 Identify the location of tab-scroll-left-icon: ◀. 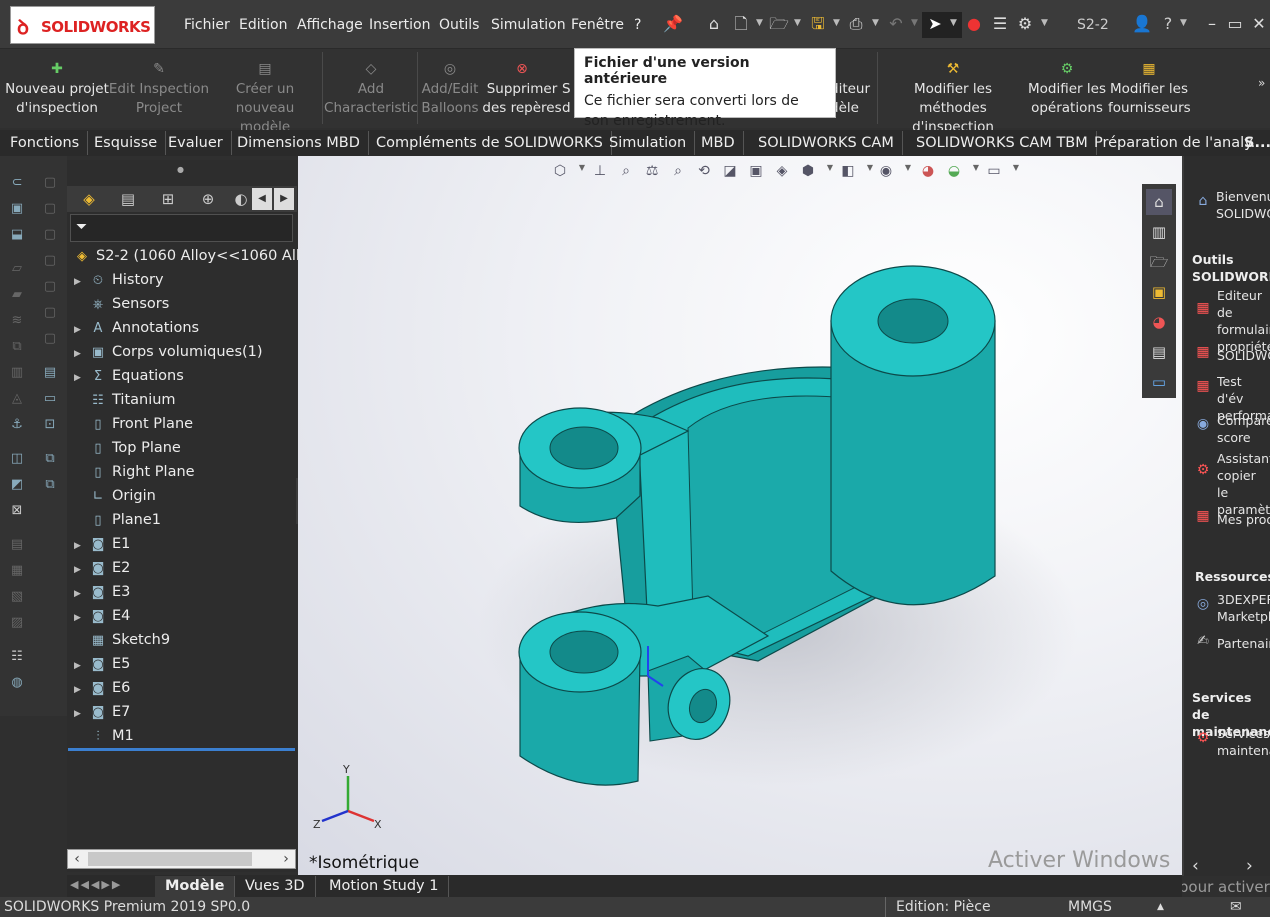
(262, 199).